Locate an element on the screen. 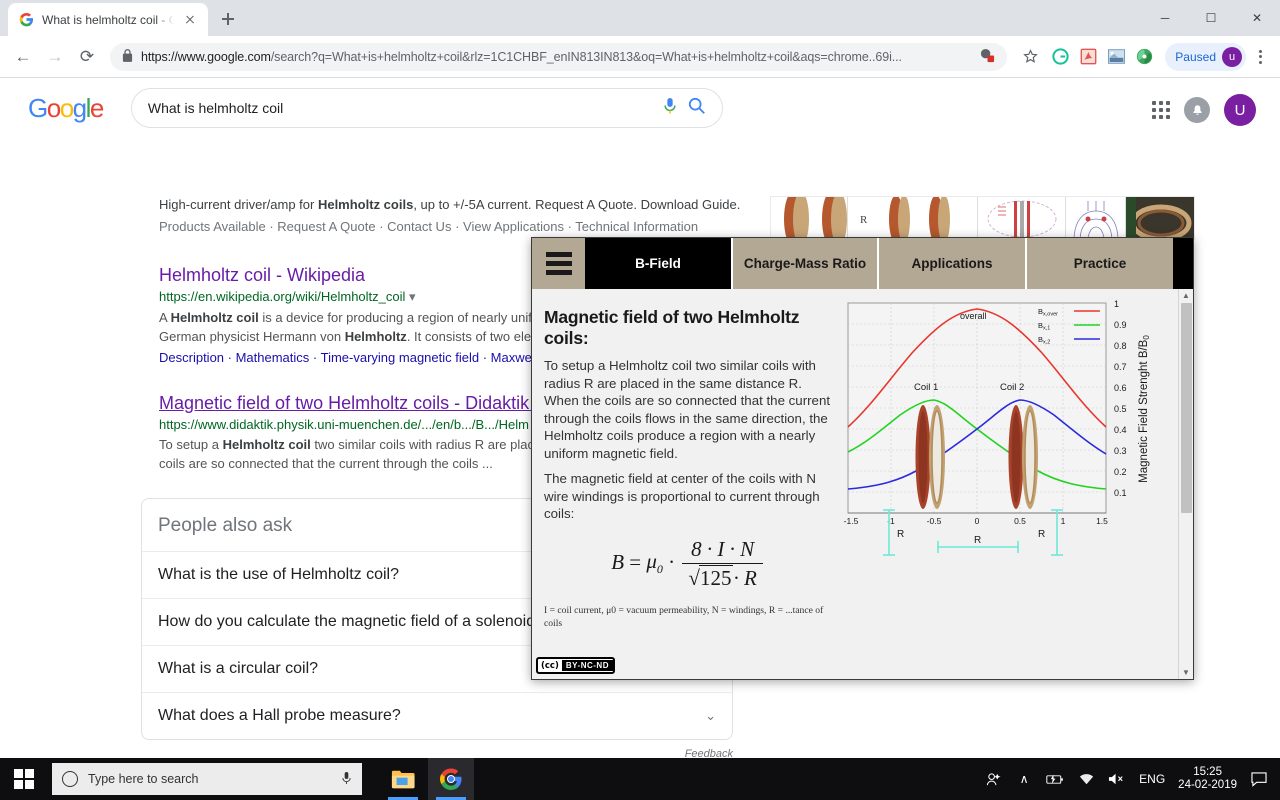 This screenshot has height=800, width=1280. show-hidden-icons-chevron: ∧ is located at coordinates (1024, 779).